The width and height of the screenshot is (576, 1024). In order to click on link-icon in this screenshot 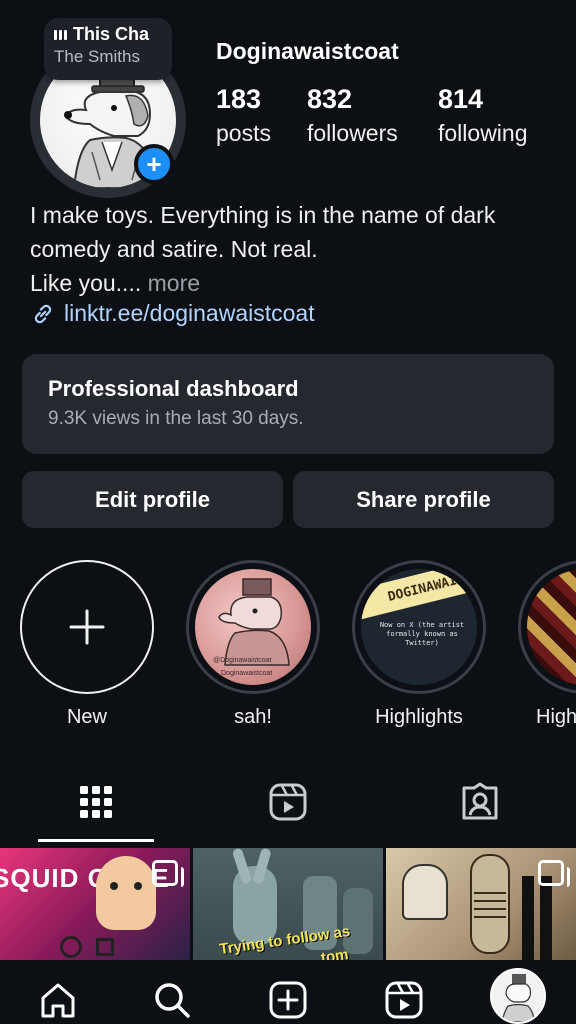, I will do `click(43, 313)`.